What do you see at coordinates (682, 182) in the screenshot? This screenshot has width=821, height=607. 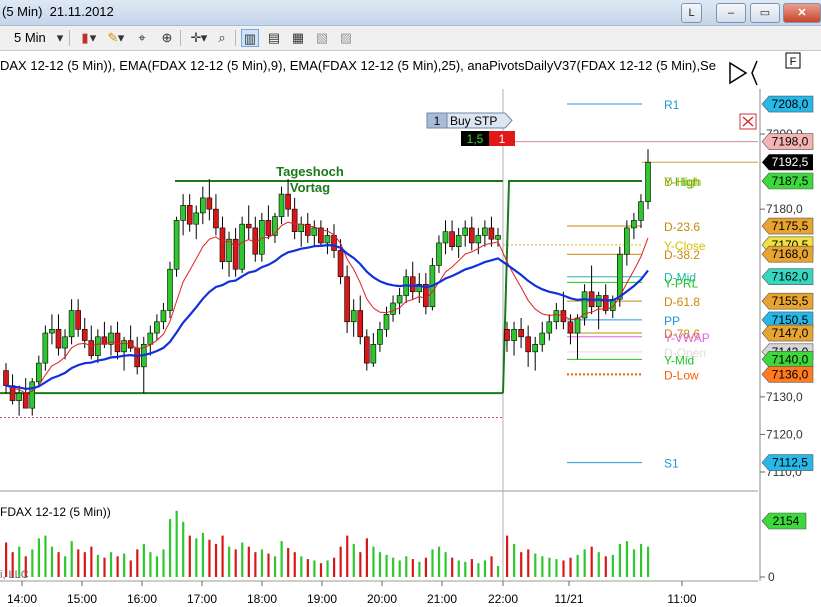 I see `pivot-label: D-High` at bounding box center [682, 182].